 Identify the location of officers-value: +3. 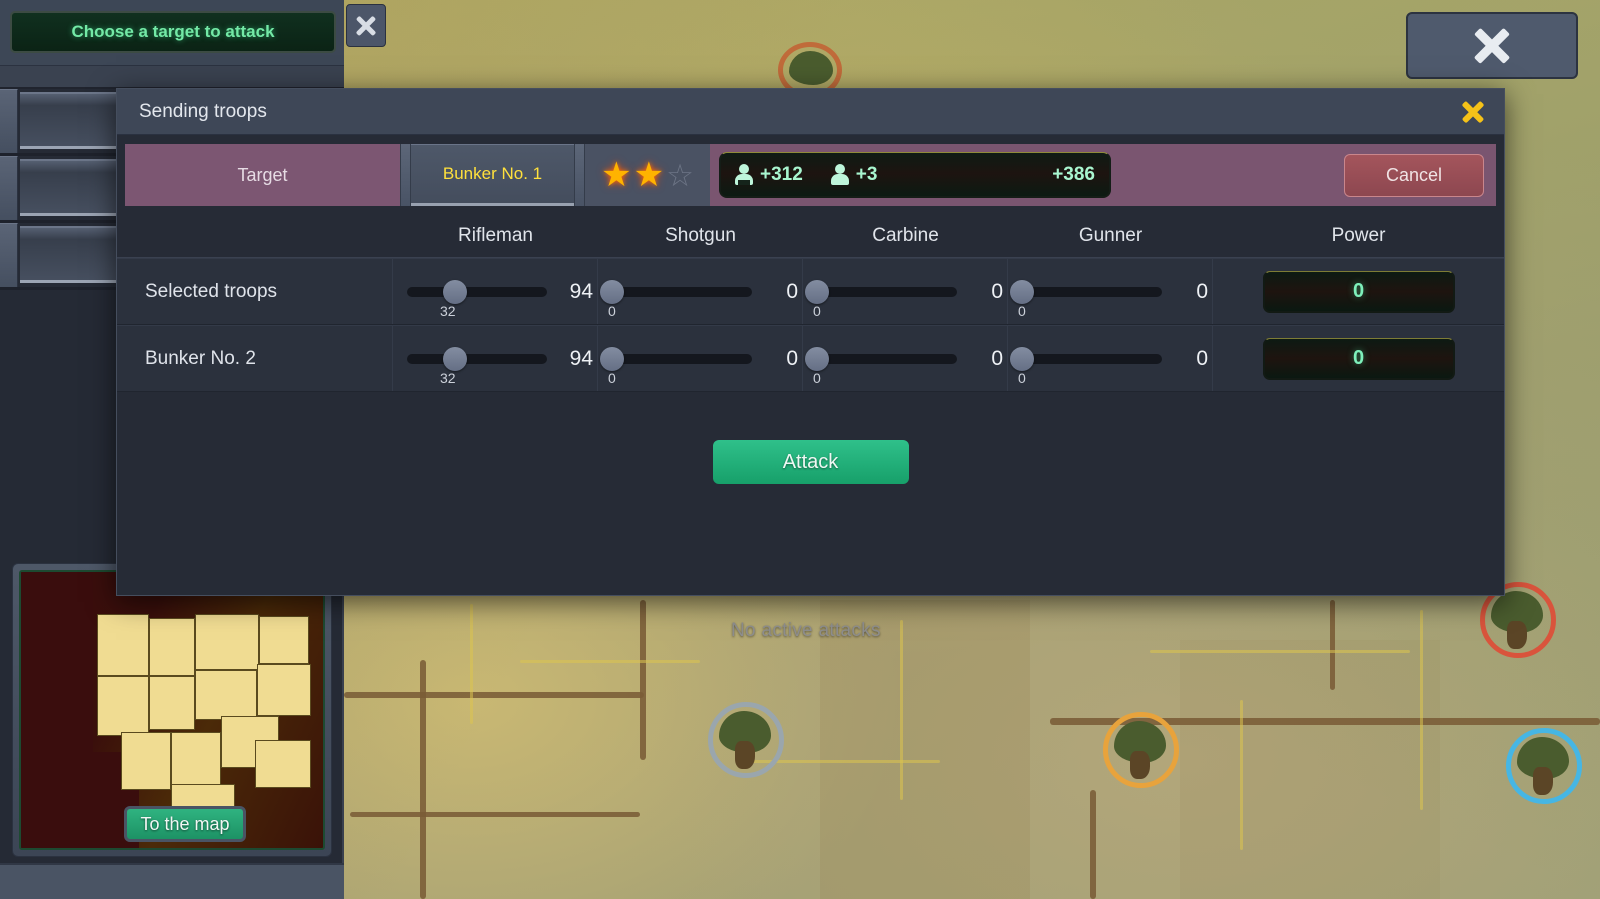
(866, 174).